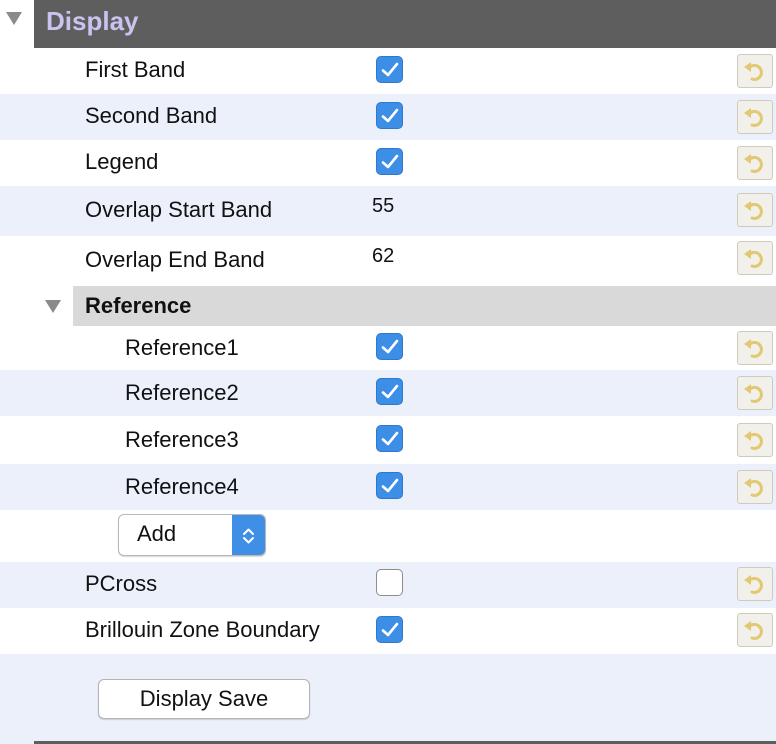 This screenshot has height=744, width=776. Describe the element at coordinates (248, 535) in the screenshot. I see `updown-chevron-icon` at that location.